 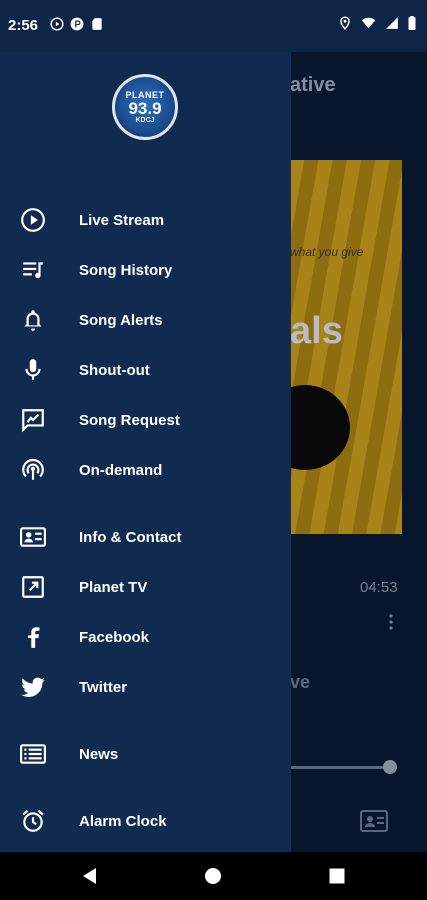 What do you see at coordinates (33, 470) in the screenshot?
I see `podcast-icon` at bounding box center [33, 470].